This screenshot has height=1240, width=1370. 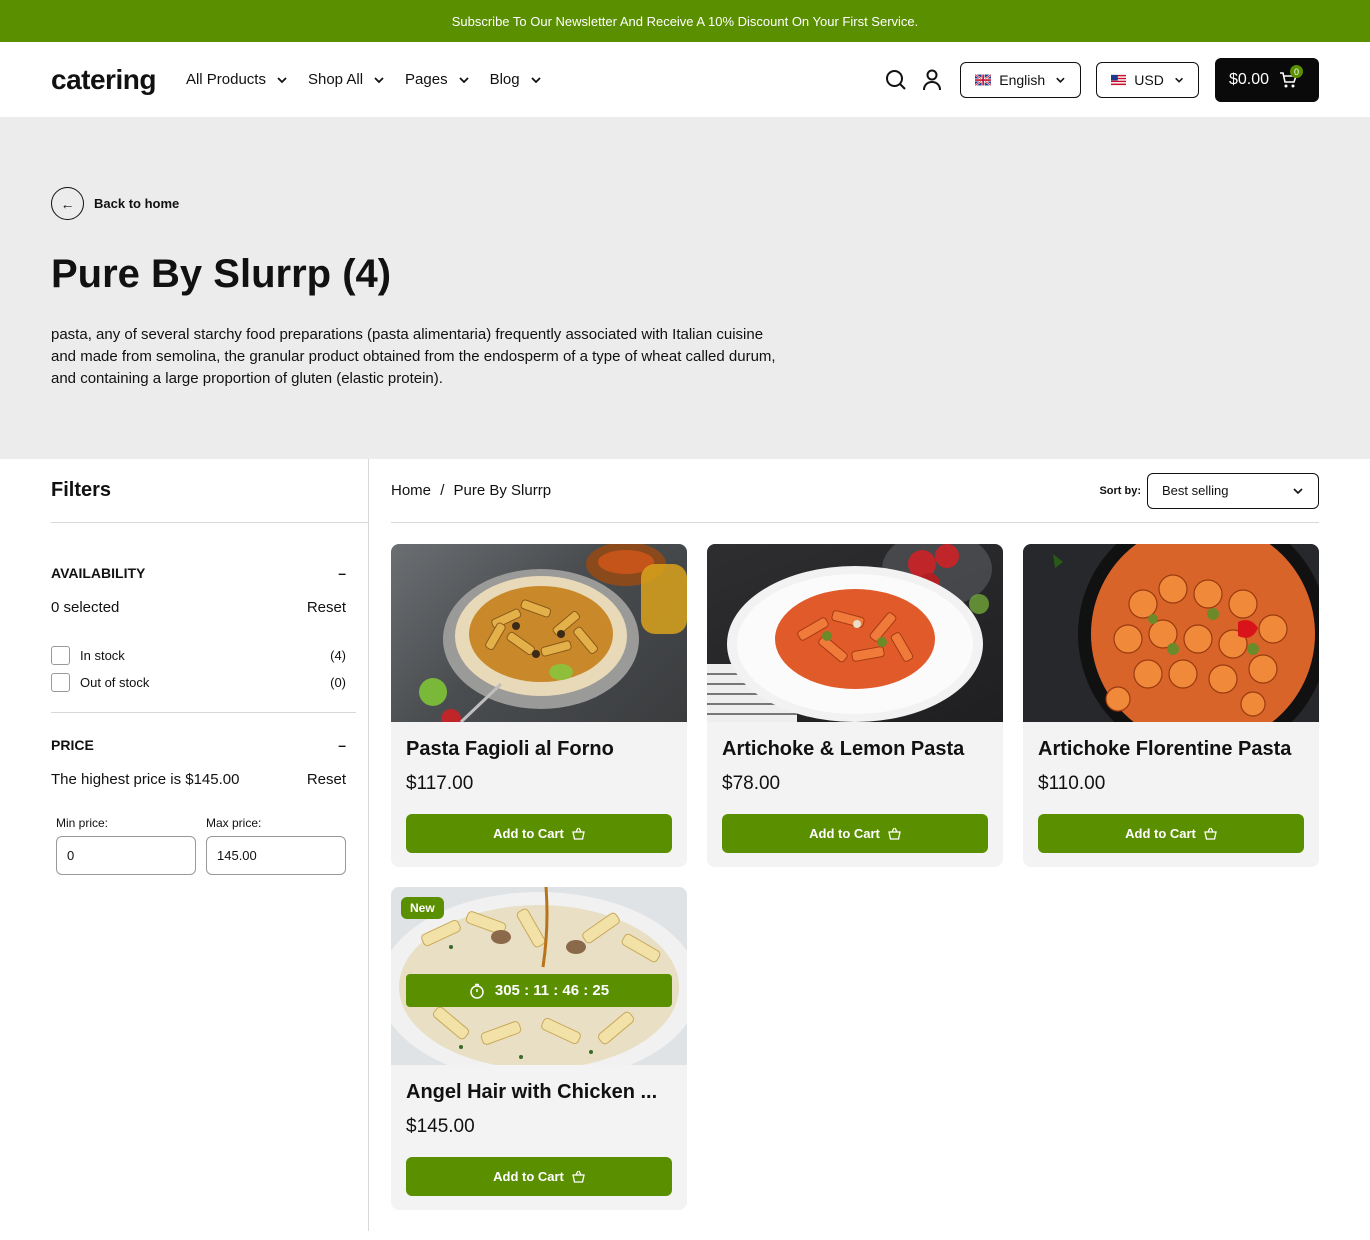 I want to click on uk-flag-icon, so click(x=983, y=80).